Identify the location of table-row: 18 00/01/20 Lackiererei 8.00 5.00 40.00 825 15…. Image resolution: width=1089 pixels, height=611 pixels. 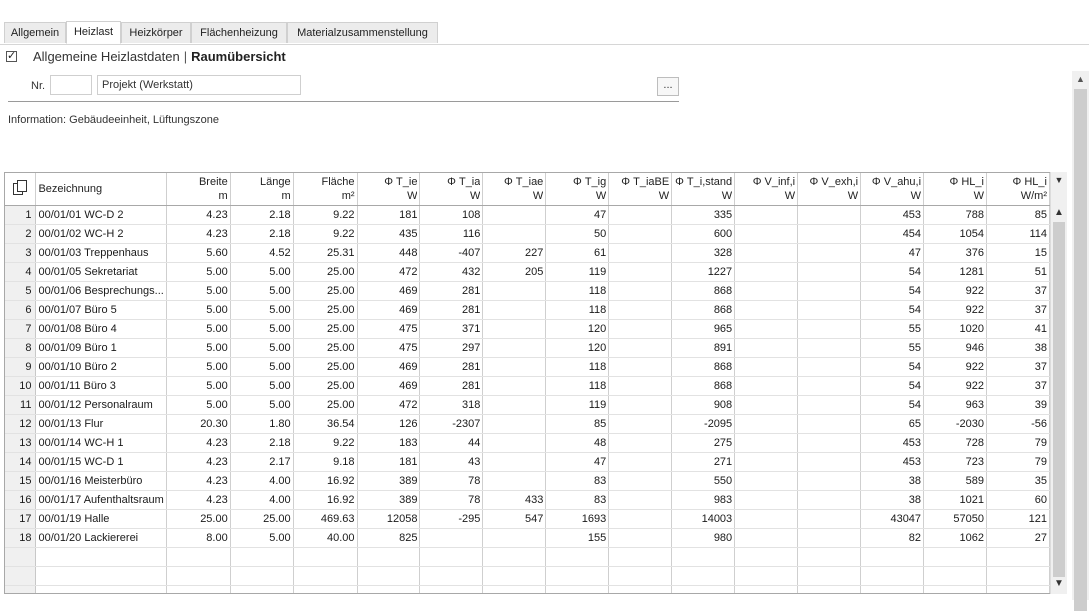
(527, 538).